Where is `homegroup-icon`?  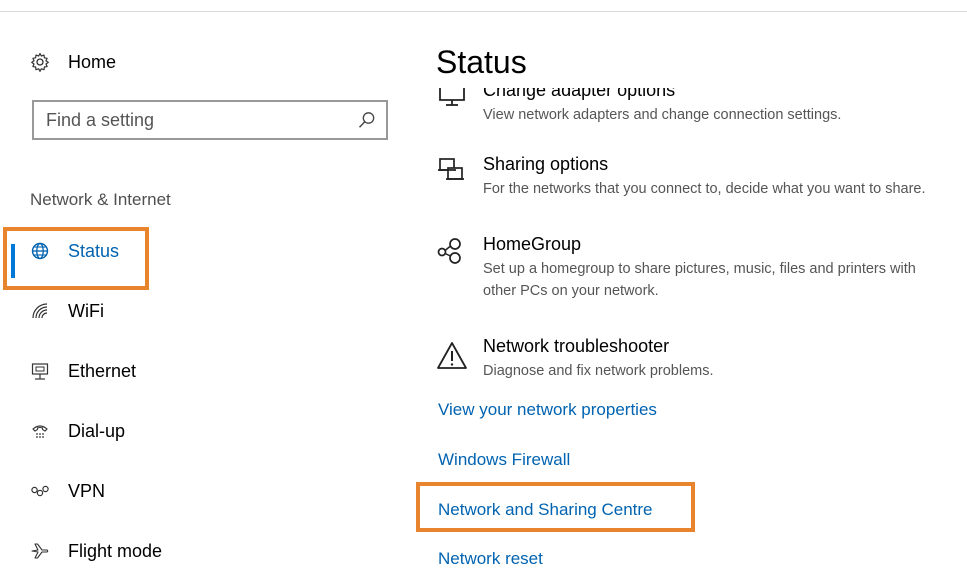
homegroup-icon is located at coordinates (452, 252).